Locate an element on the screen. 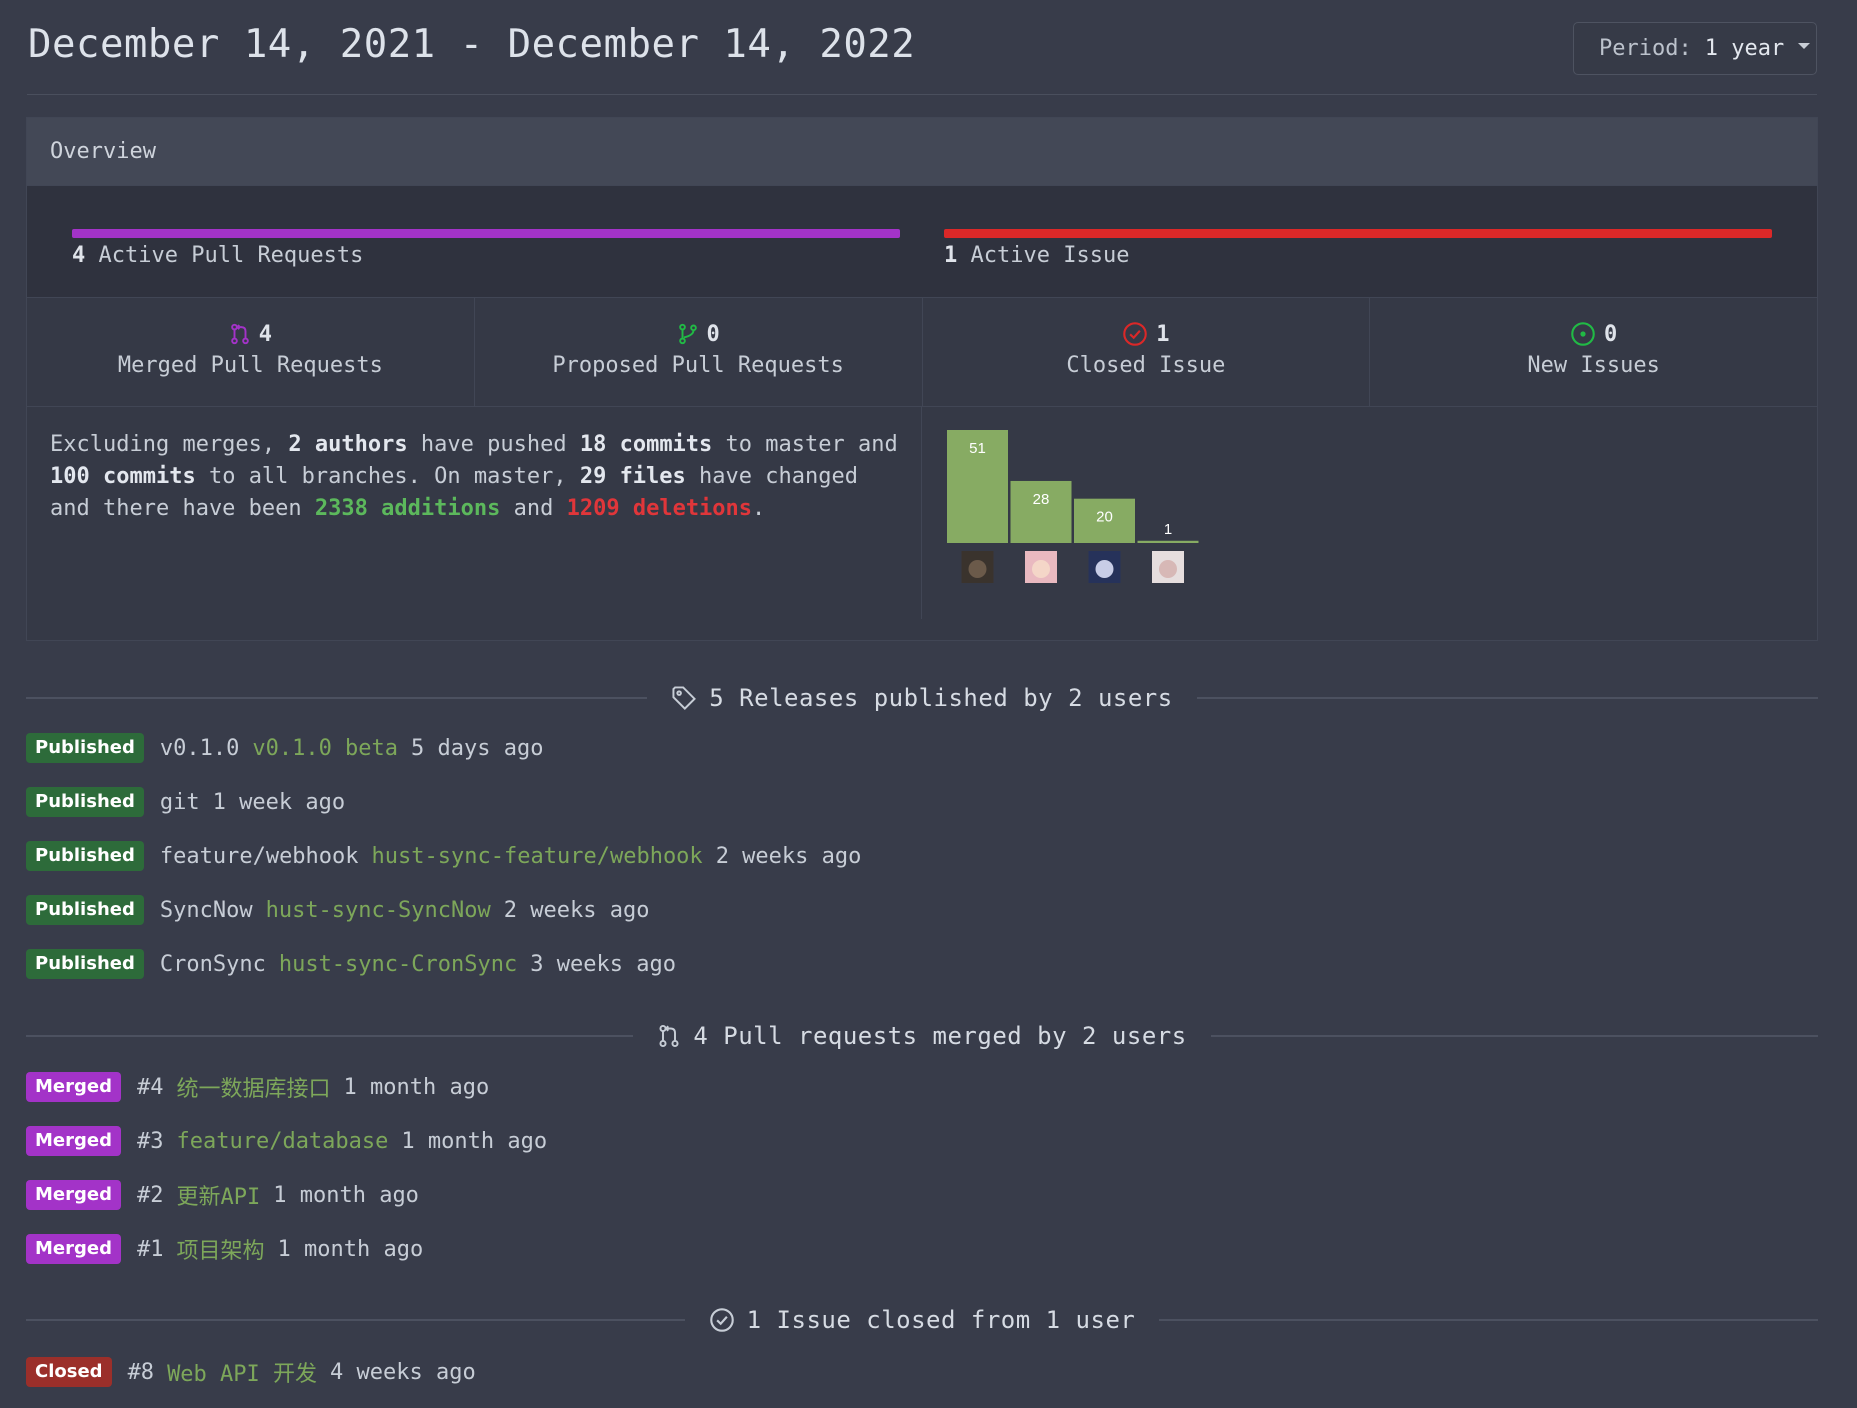 This screenshot has height=1408, width=1857. new-issues-label: New Issues is located at coordinates (1593, 365).